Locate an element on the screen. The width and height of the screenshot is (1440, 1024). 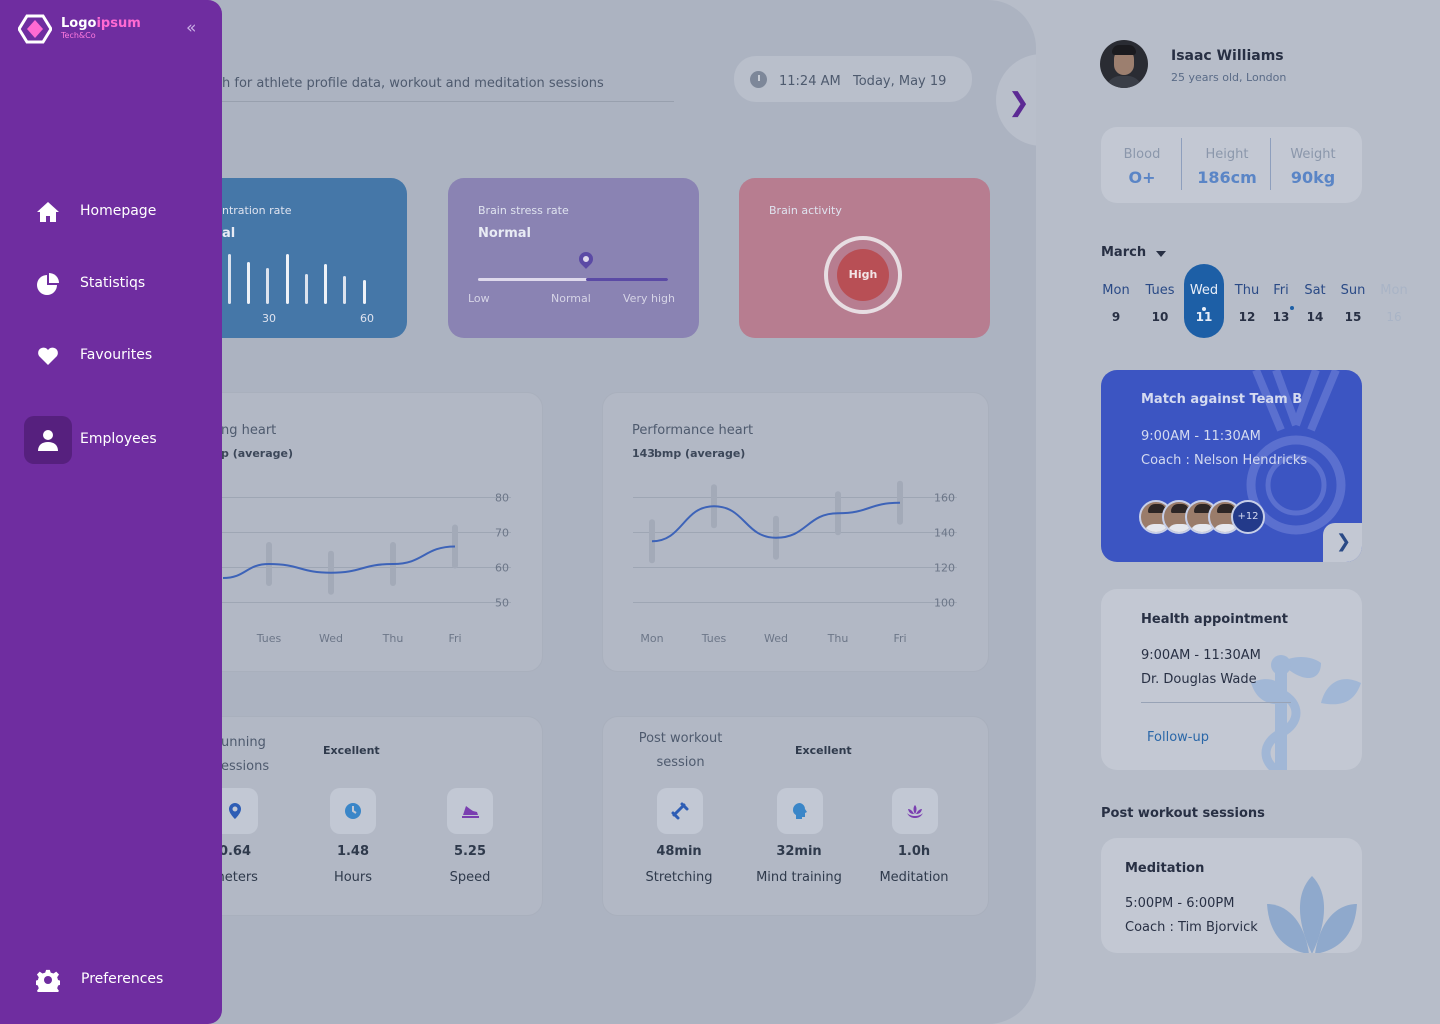
session-title: Meditation is located at coordinates (1165, 868).